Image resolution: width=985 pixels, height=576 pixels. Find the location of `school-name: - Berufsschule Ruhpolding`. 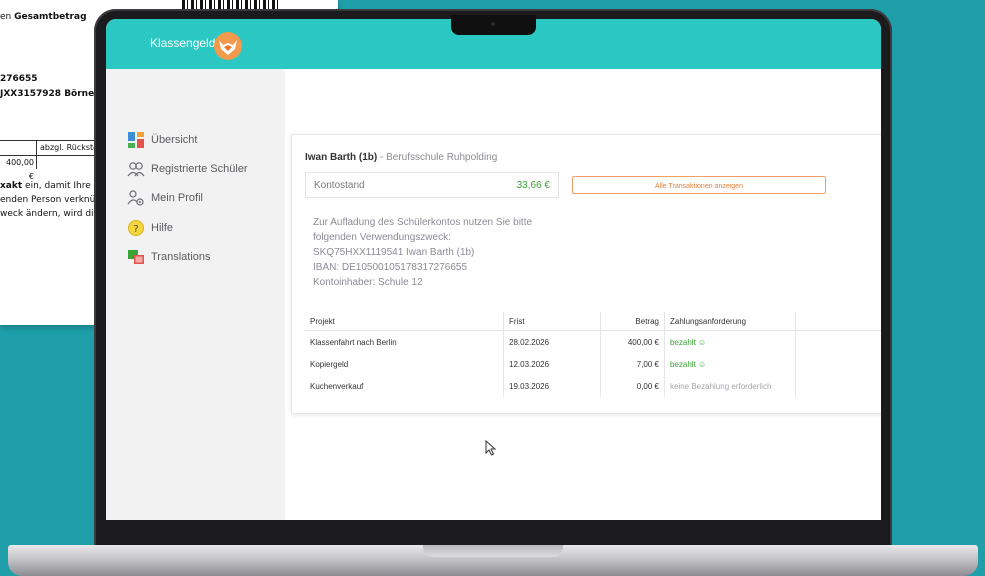

school-name: - Berufsschule Ruhpolding is located at coordinates (437, 157).